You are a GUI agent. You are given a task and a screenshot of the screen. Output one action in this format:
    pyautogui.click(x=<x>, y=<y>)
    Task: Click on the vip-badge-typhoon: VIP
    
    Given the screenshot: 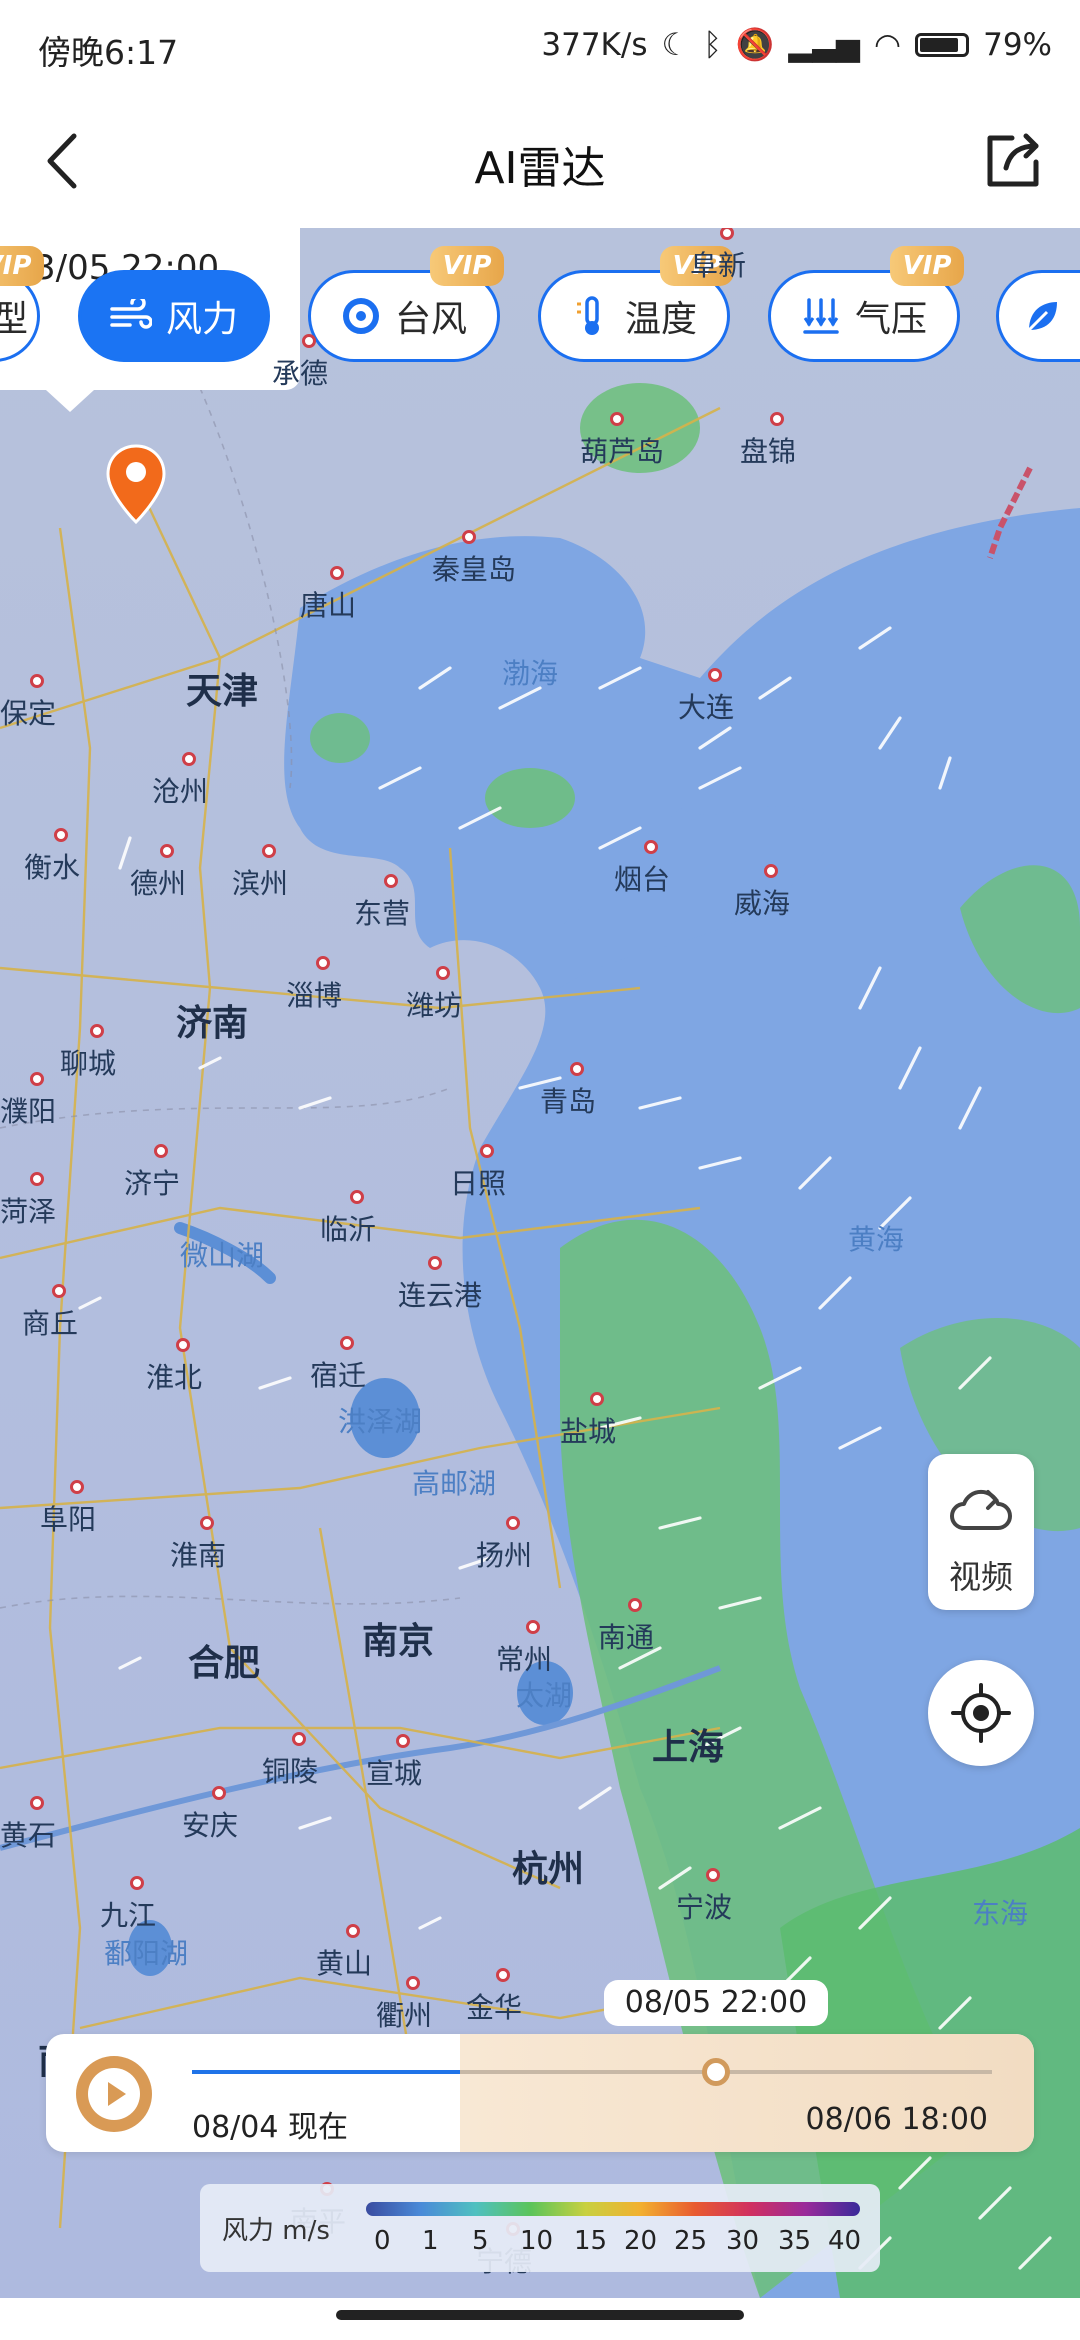 What is the action you would take?
    pyautogui.click(x=467, y=266)
    